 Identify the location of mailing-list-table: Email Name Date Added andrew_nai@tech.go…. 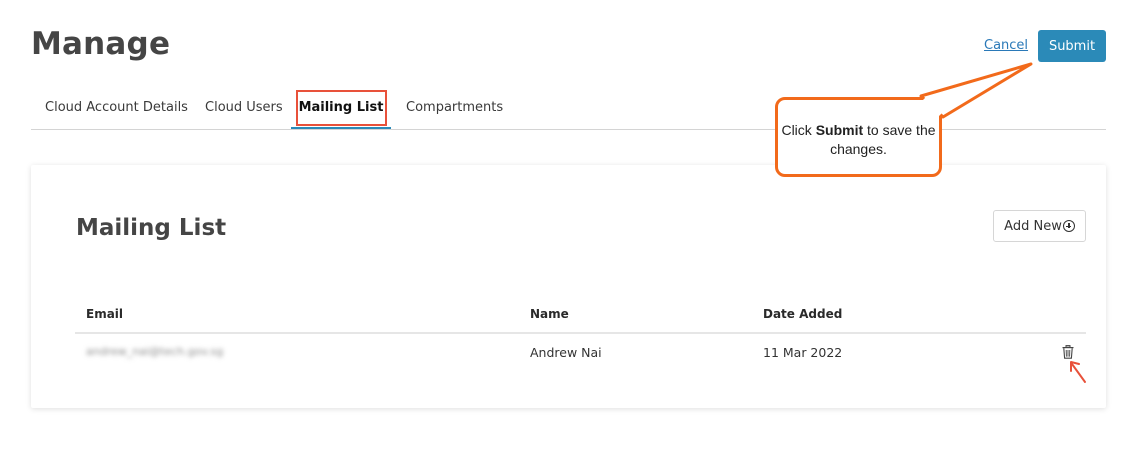
(580, 336).